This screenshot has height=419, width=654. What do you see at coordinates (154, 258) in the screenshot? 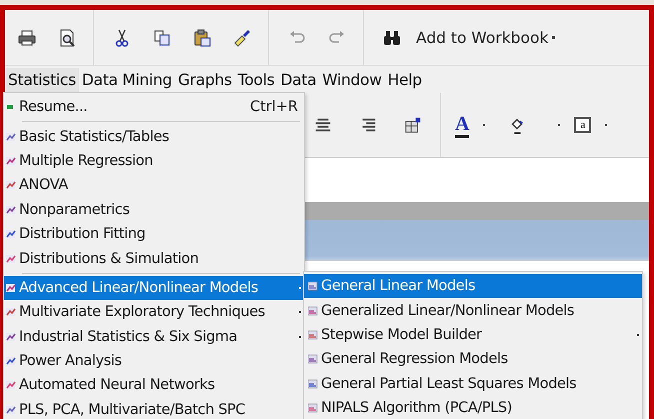
I see `menu-item: Distributions & Simulation` at bounding box center [154, 258].